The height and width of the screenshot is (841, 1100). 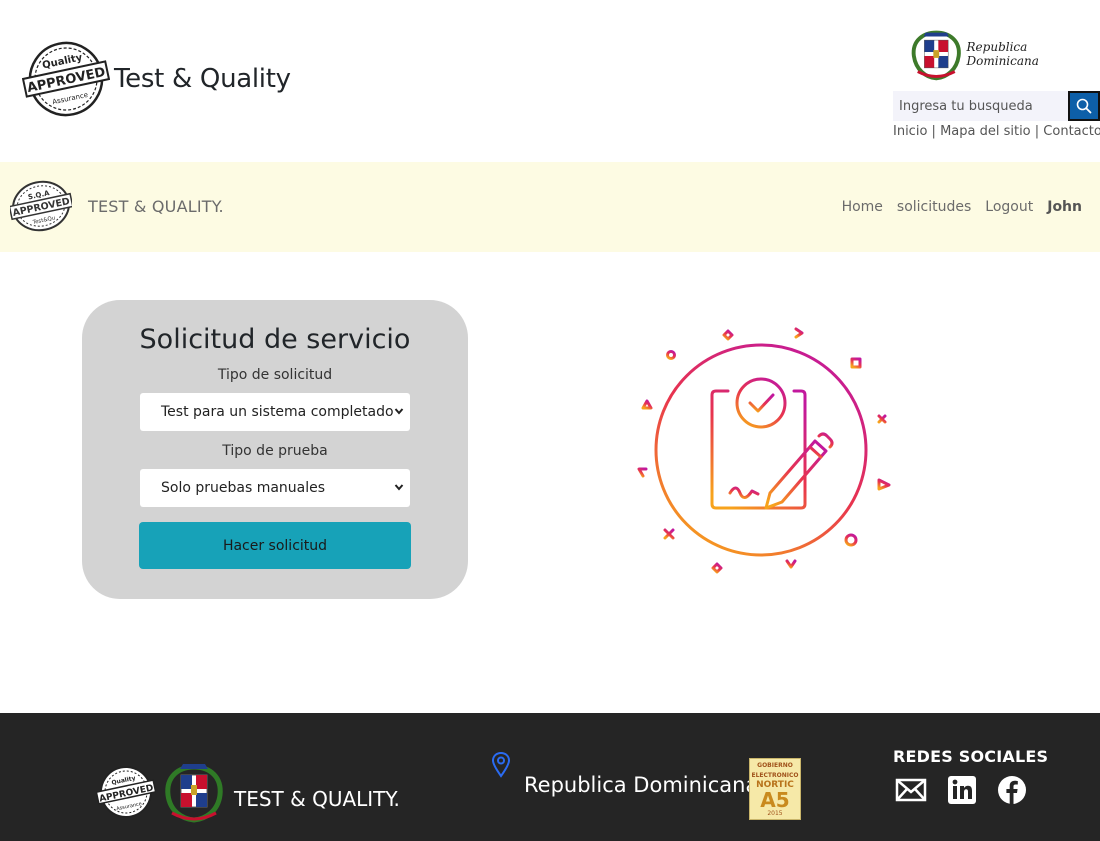 What do you see at coordinates (936, 55) in the screenshot?
I see `coat-of-arms-icon` at bounding box center [936, 55].